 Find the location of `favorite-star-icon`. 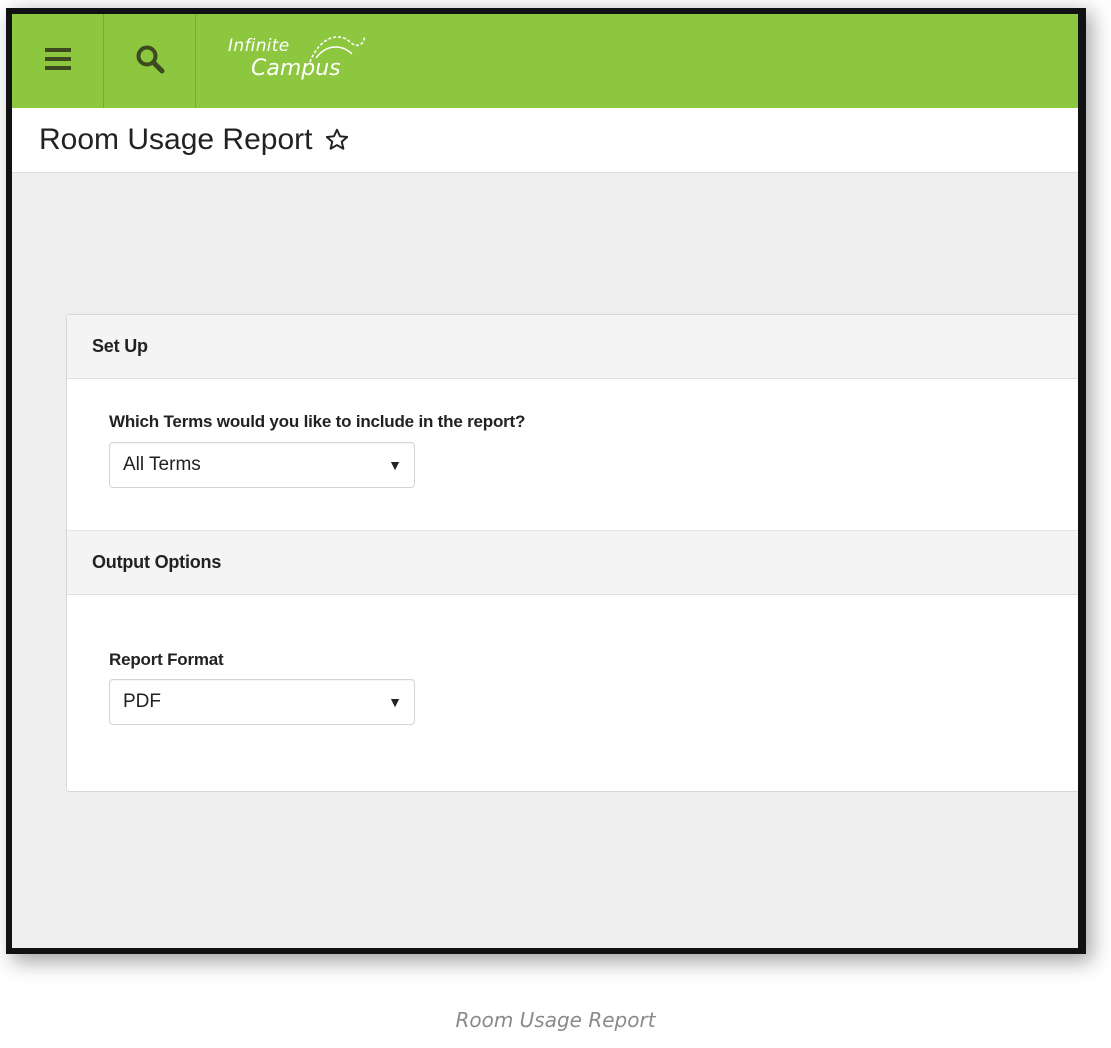

favorite-star-icon is located at coordinates (337, 140).